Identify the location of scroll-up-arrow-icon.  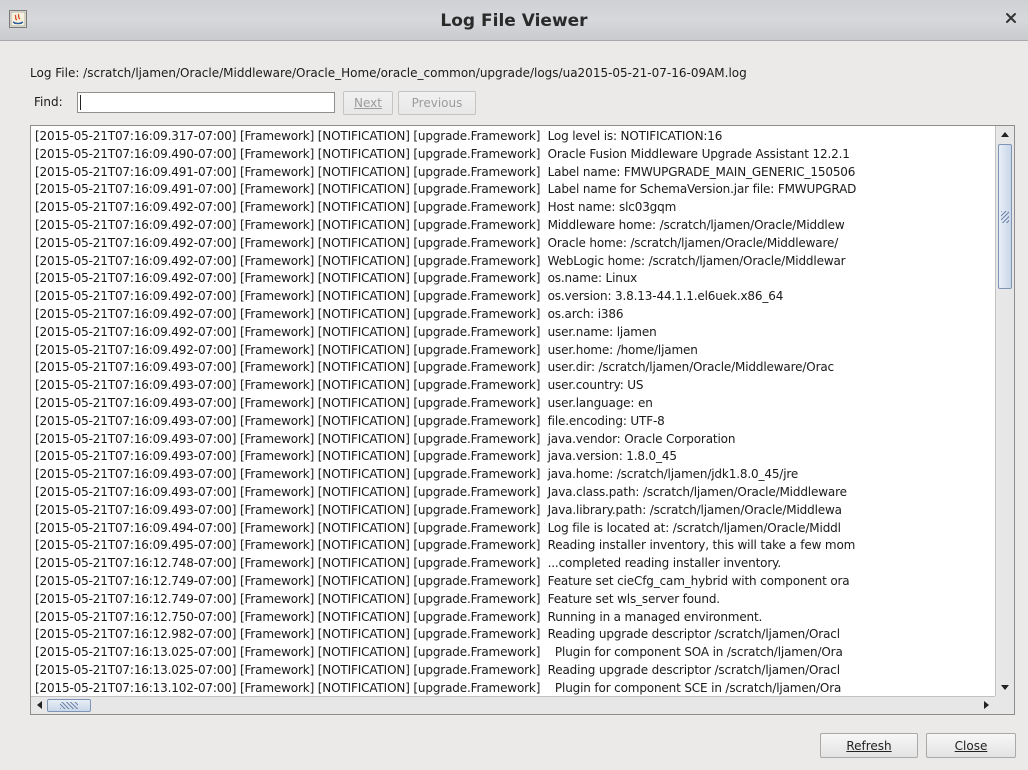
(1005, 135).